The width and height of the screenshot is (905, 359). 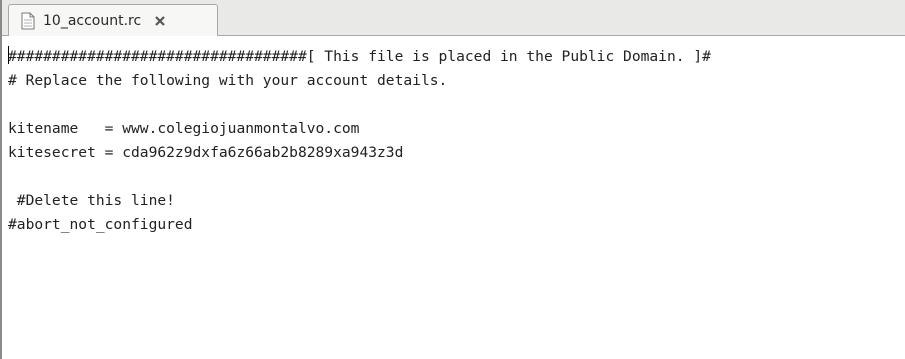 What do you see at coordinates (8, 55) in the screenshot?
I see `text-cursor` at bounding box center [8, 55].